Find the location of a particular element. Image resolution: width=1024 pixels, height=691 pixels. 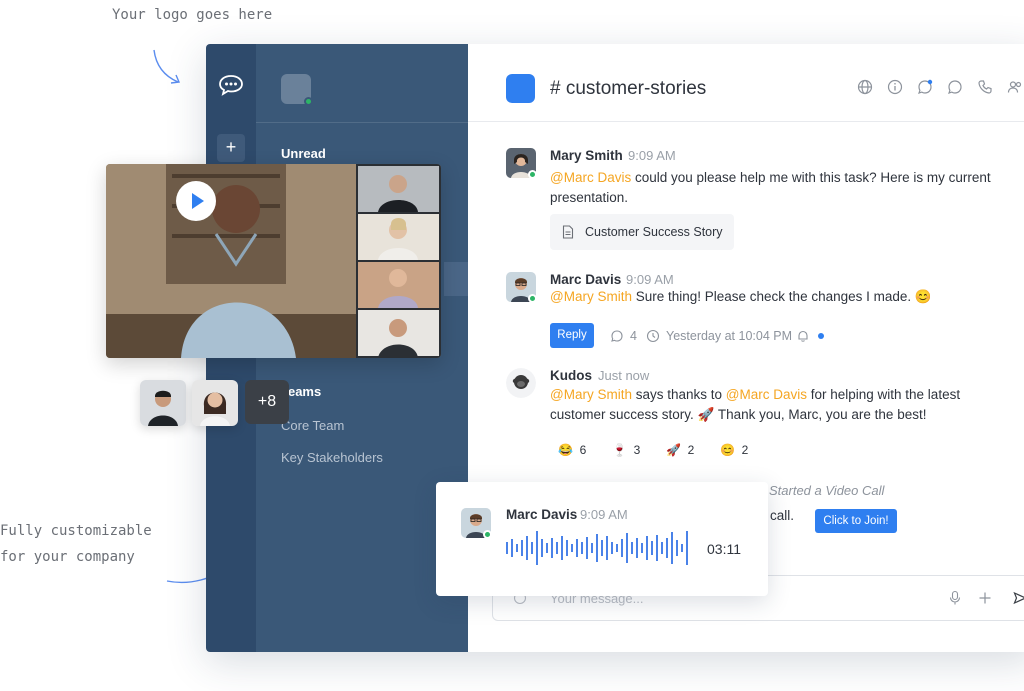

more-participants-badge: +8 is located at coordinates (267, 402).